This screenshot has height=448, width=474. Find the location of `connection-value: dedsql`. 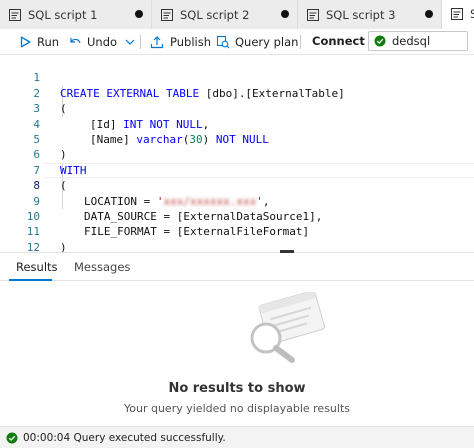

connection-value: dedsql is located at coordinates (411, 41).